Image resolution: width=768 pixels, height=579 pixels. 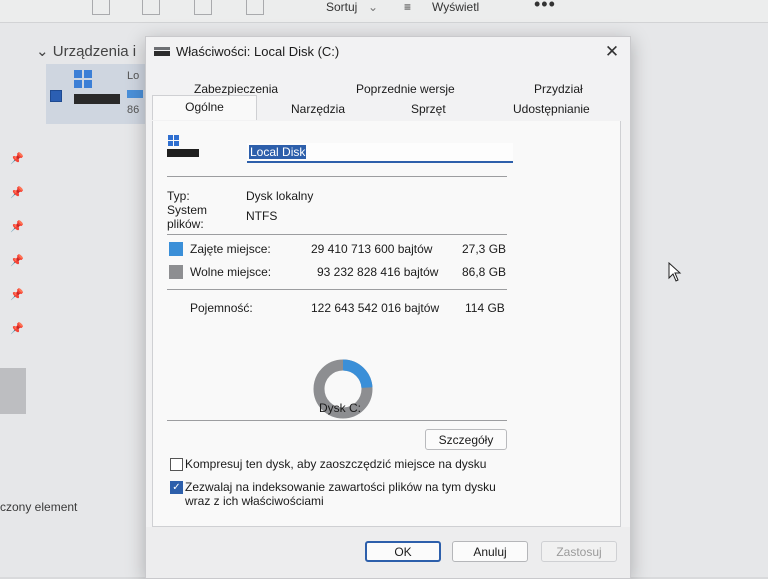 What do you see at coordinates (176, 487) in the screenshot?
I see `index-checkbox: ✓` at bounding box center [176, 487].